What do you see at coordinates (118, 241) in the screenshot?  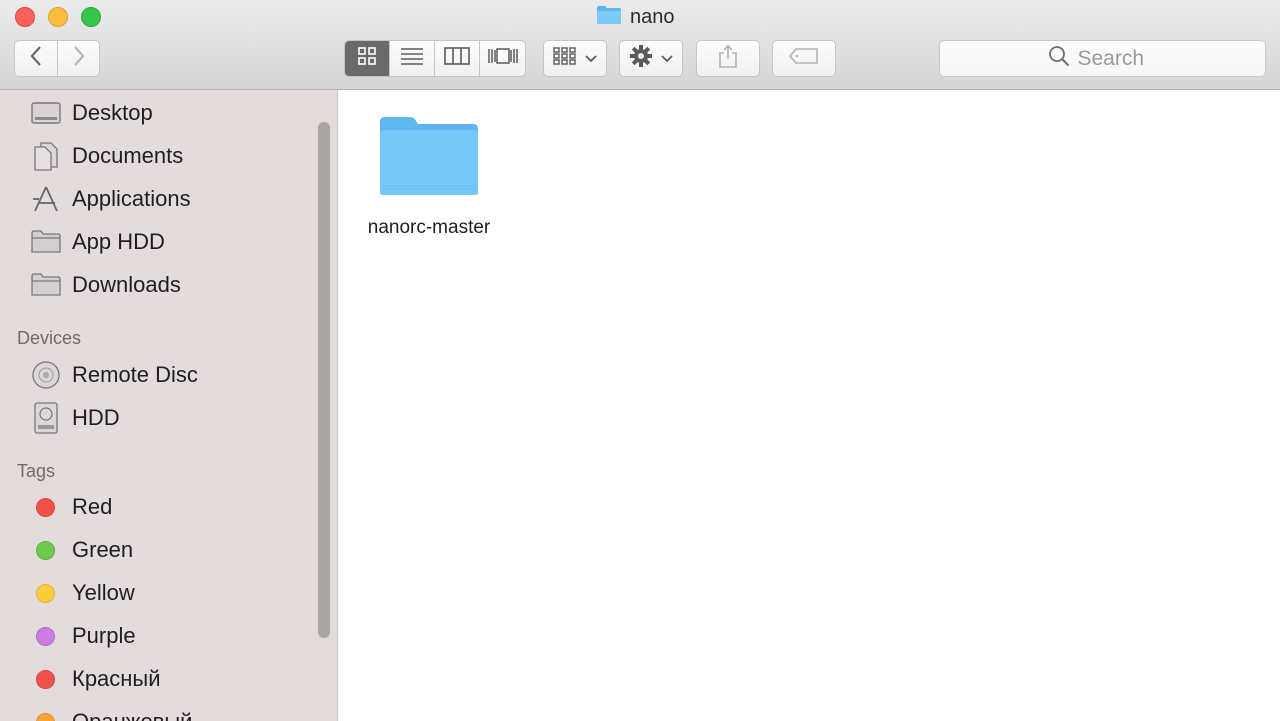 I see `sidebar-item-label: App HDD` at bounding box center [118, 241].